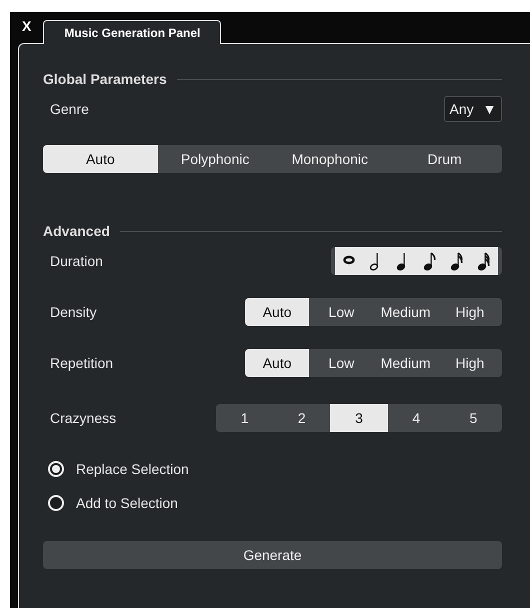 This screenshot has height=608, width=530. Describe the element at coordinates (132, 32) in the screenshot. I see `panel-tab: Music Generation Panel` at that location.